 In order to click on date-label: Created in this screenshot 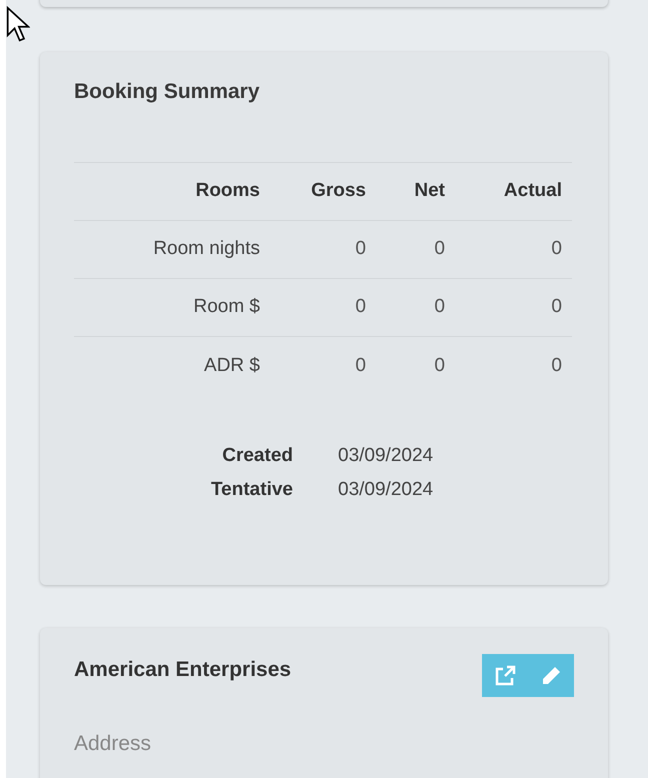, I will do `click(257, 456)`.